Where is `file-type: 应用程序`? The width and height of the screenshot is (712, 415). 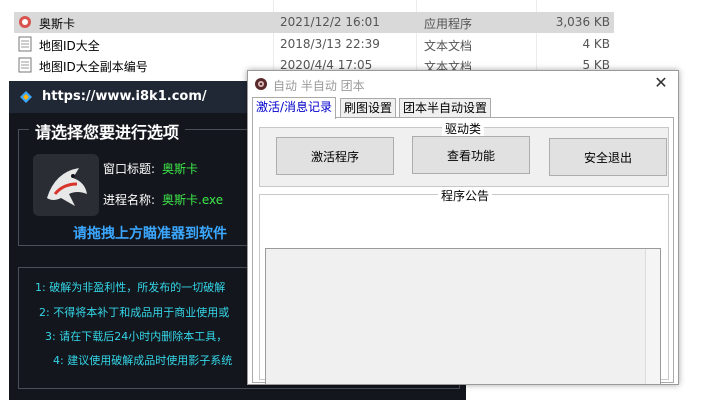
file-type: 应用程序 is located at coordinates (448, 24).